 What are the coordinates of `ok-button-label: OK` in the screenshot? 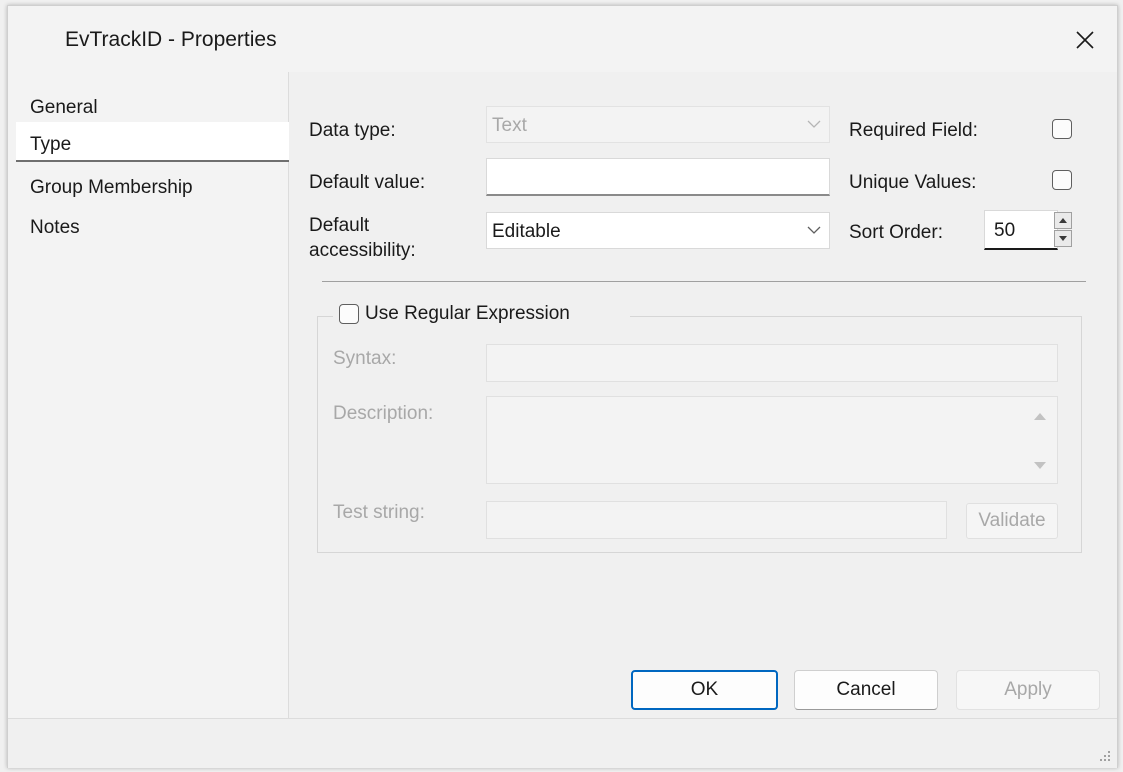 It's located at (704, 689).